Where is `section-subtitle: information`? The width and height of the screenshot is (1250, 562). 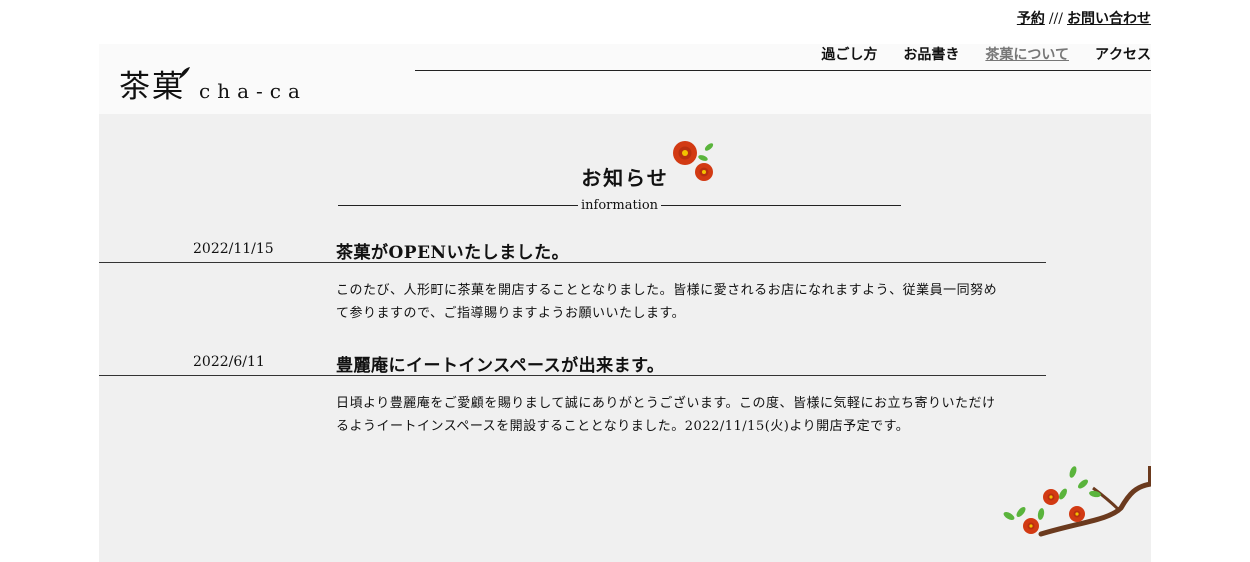 section-subtitle: information is located at coordinates (620, 205).